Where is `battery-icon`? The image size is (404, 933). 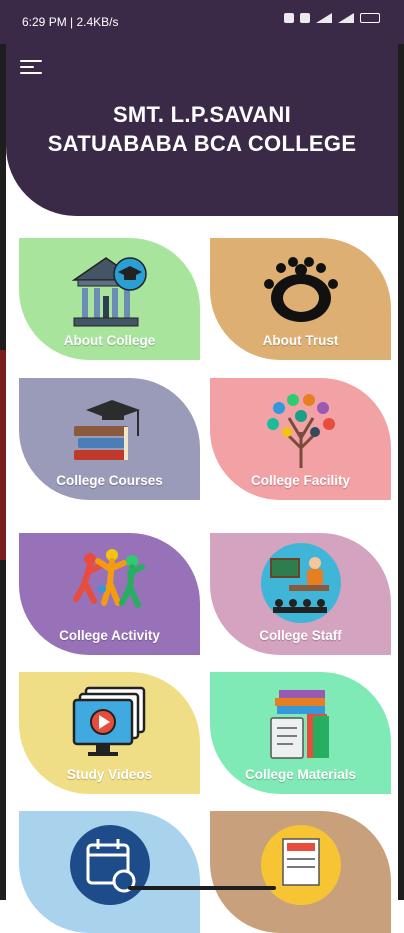 battery-icon is located at coordinates (370, 18).